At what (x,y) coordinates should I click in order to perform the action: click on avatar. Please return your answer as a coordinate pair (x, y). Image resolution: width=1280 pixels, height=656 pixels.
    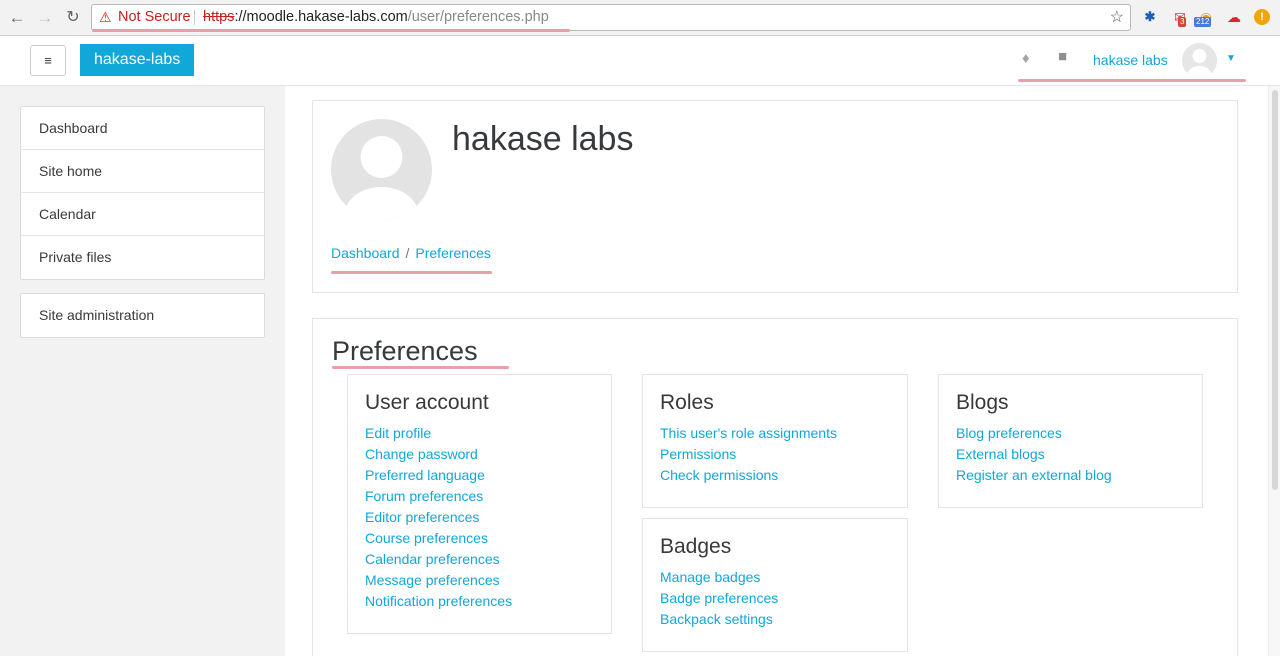
    Looking at the image, I should click on (1199, 60).